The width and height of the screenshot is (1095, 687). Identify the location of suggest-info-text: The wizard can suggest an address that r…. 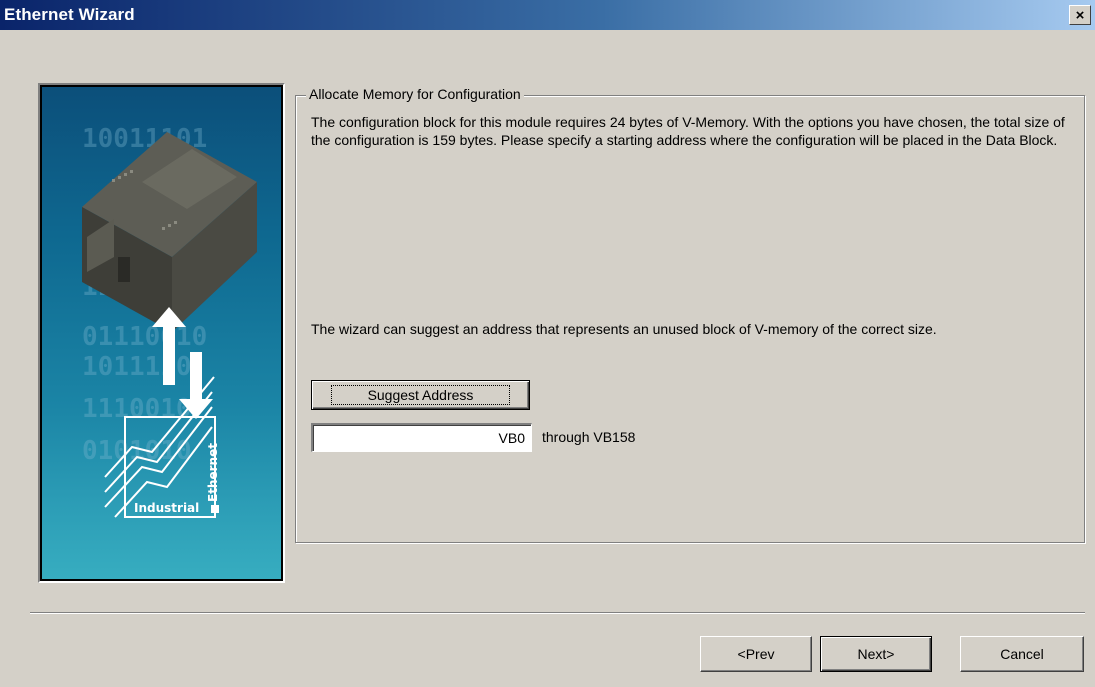
(624, 329).